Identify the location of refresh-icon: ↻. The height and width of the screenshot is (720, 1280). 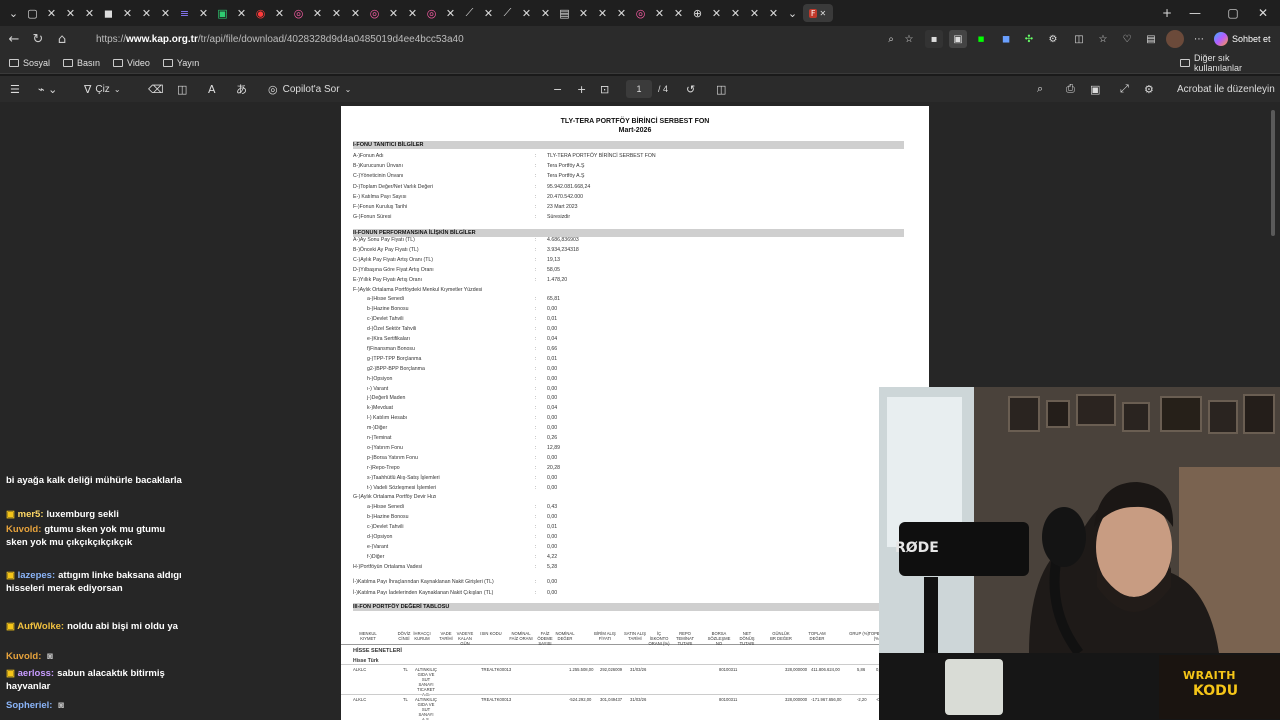
(38, 39).